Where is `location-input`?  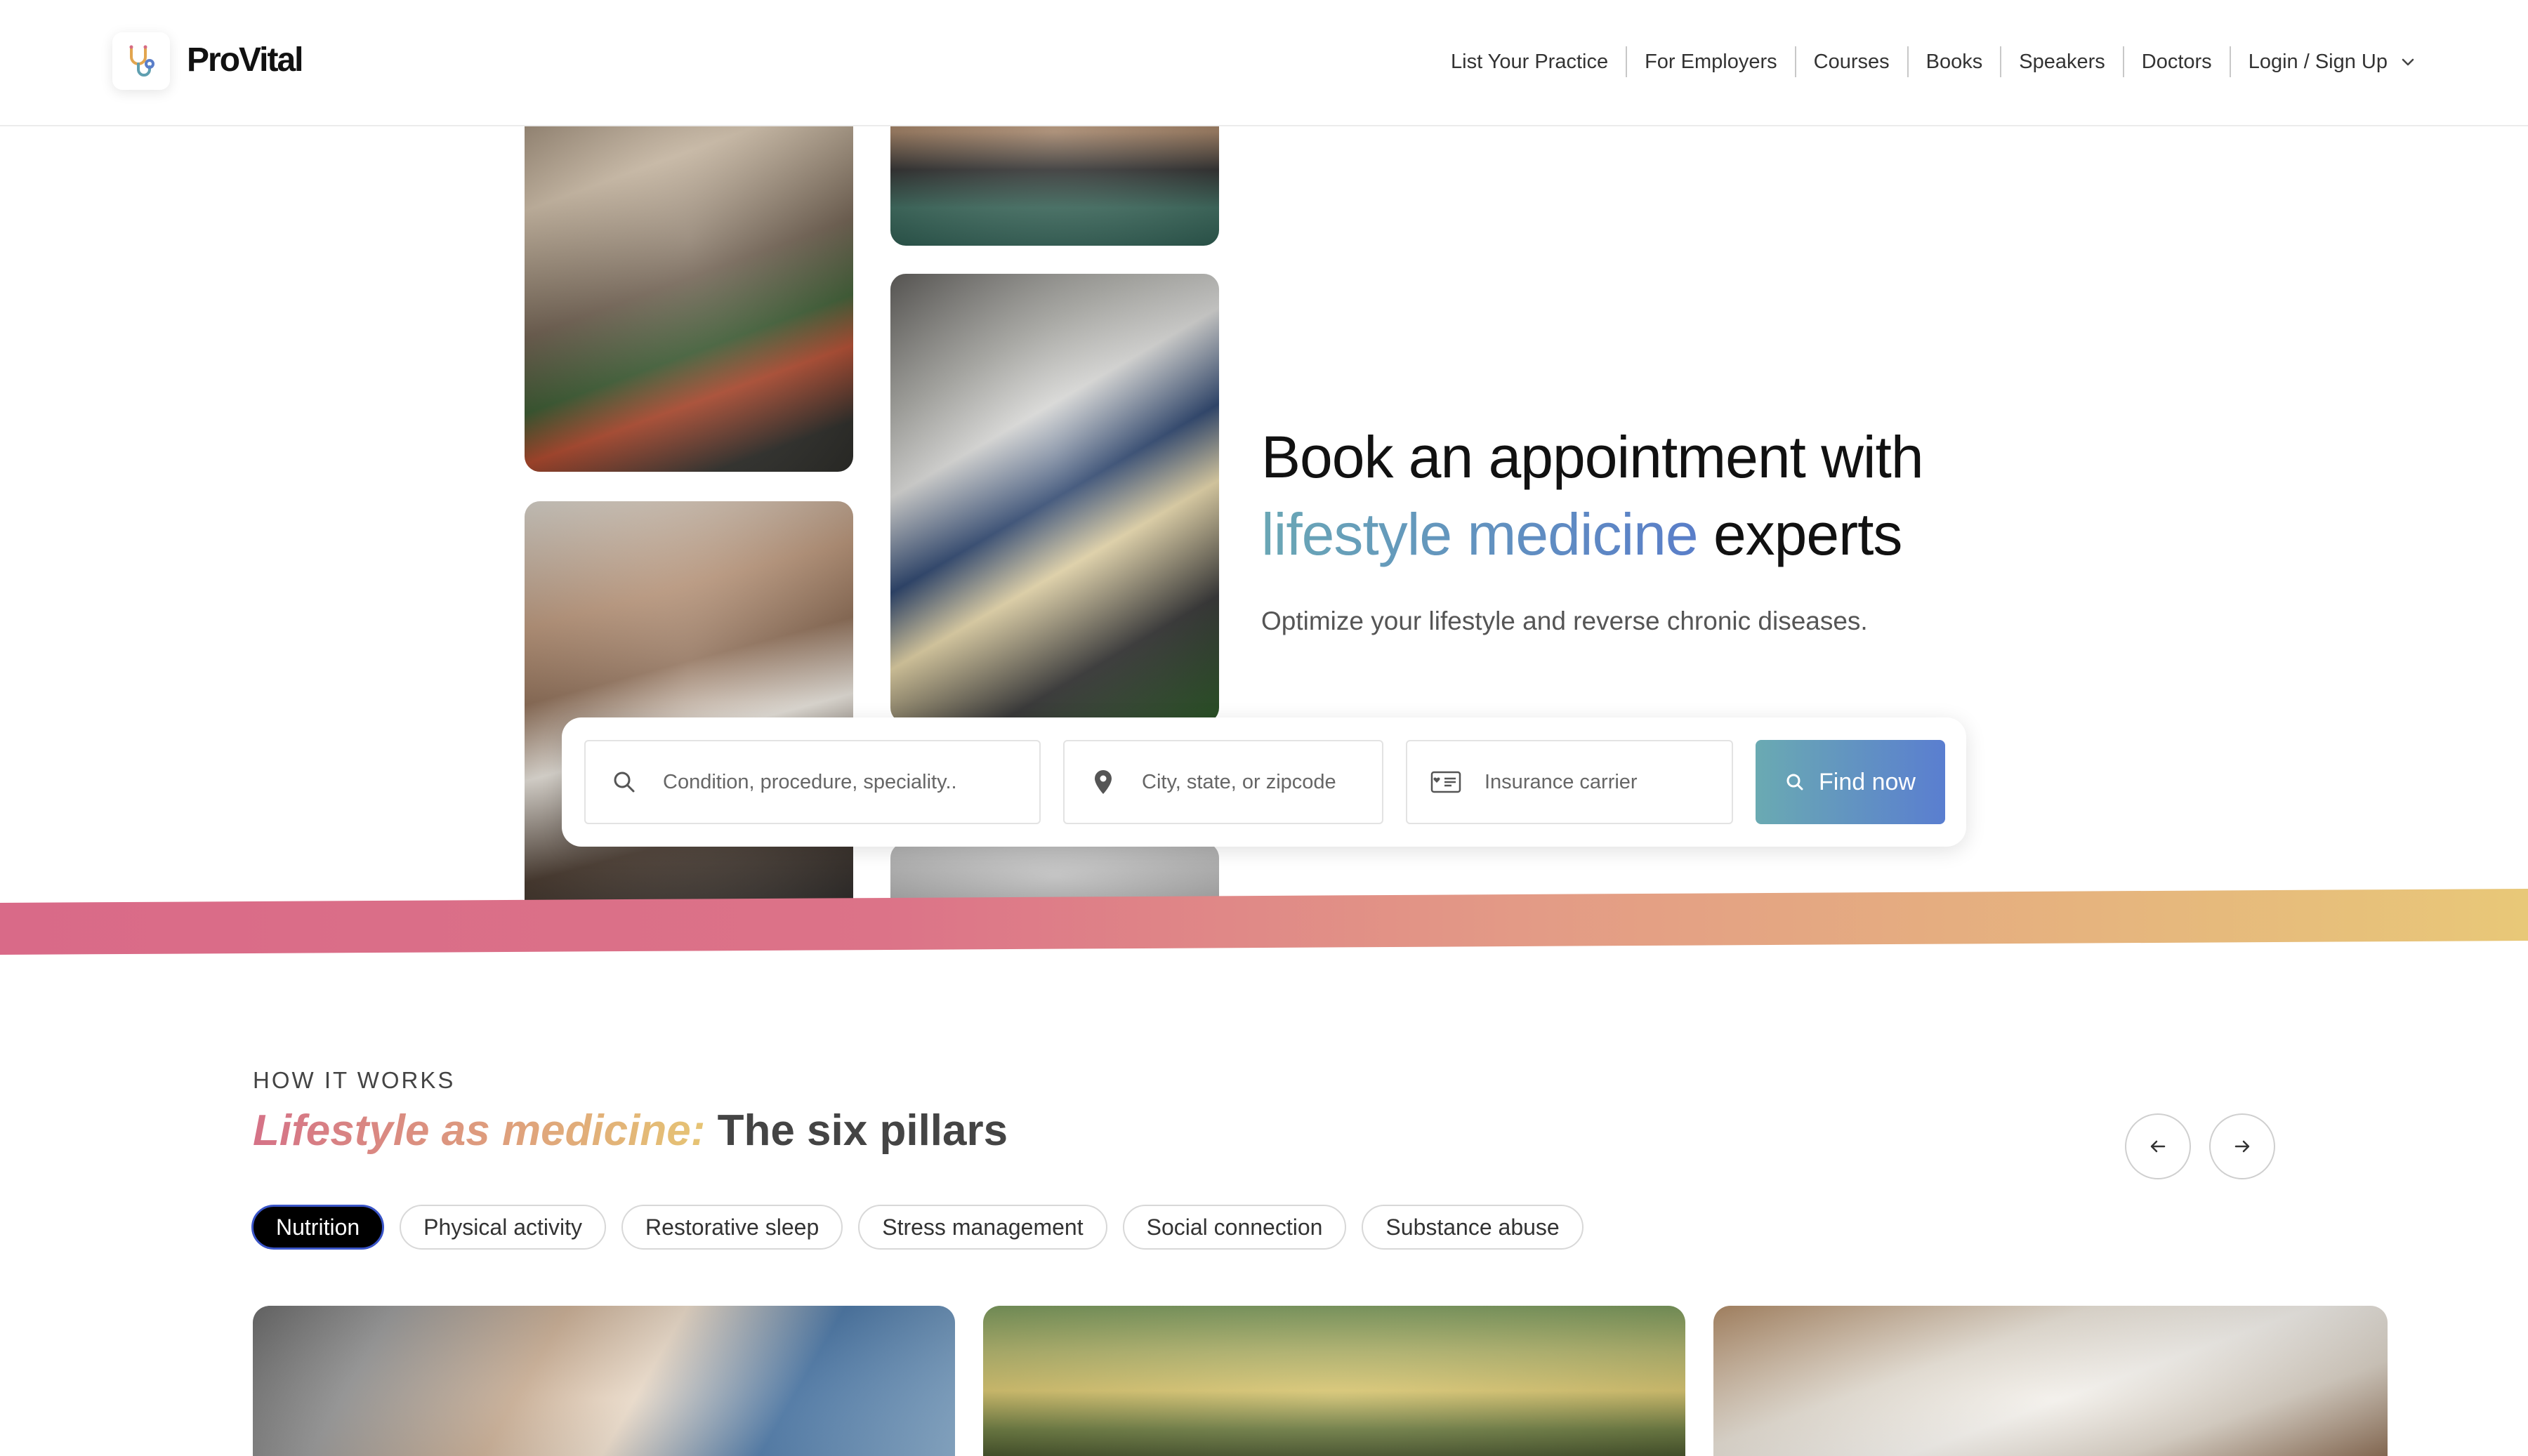 location-input is located at coordinates (1262, 782).